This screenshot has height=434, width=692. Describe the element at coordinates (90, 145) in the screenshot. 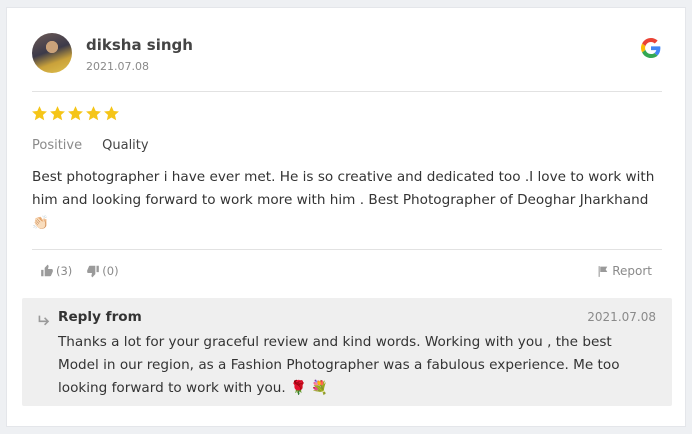

I see `review-tags: Positive Quality` at that location.